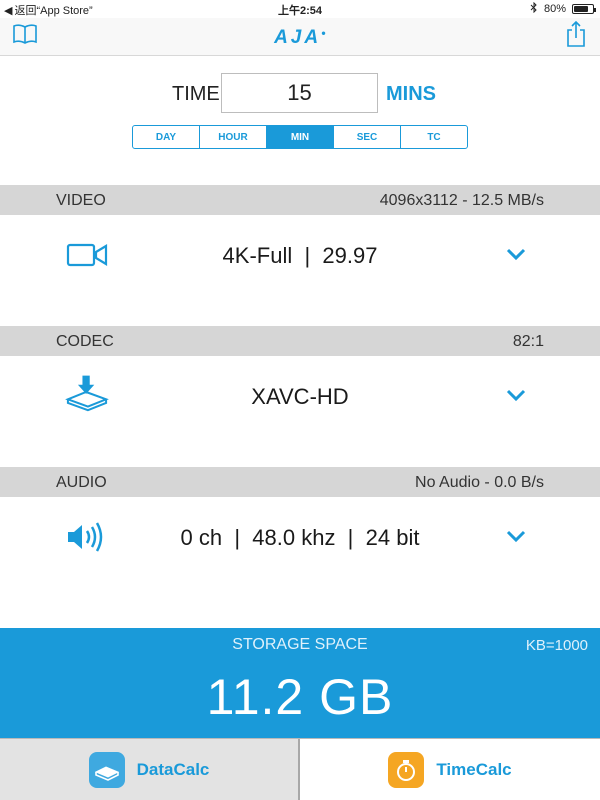 Image resolution: width=600 pixels, height=800 pixels. Describe the element at coordinates (554, 9) in the screenshot. I see `battery-percent: 80%` at that location.